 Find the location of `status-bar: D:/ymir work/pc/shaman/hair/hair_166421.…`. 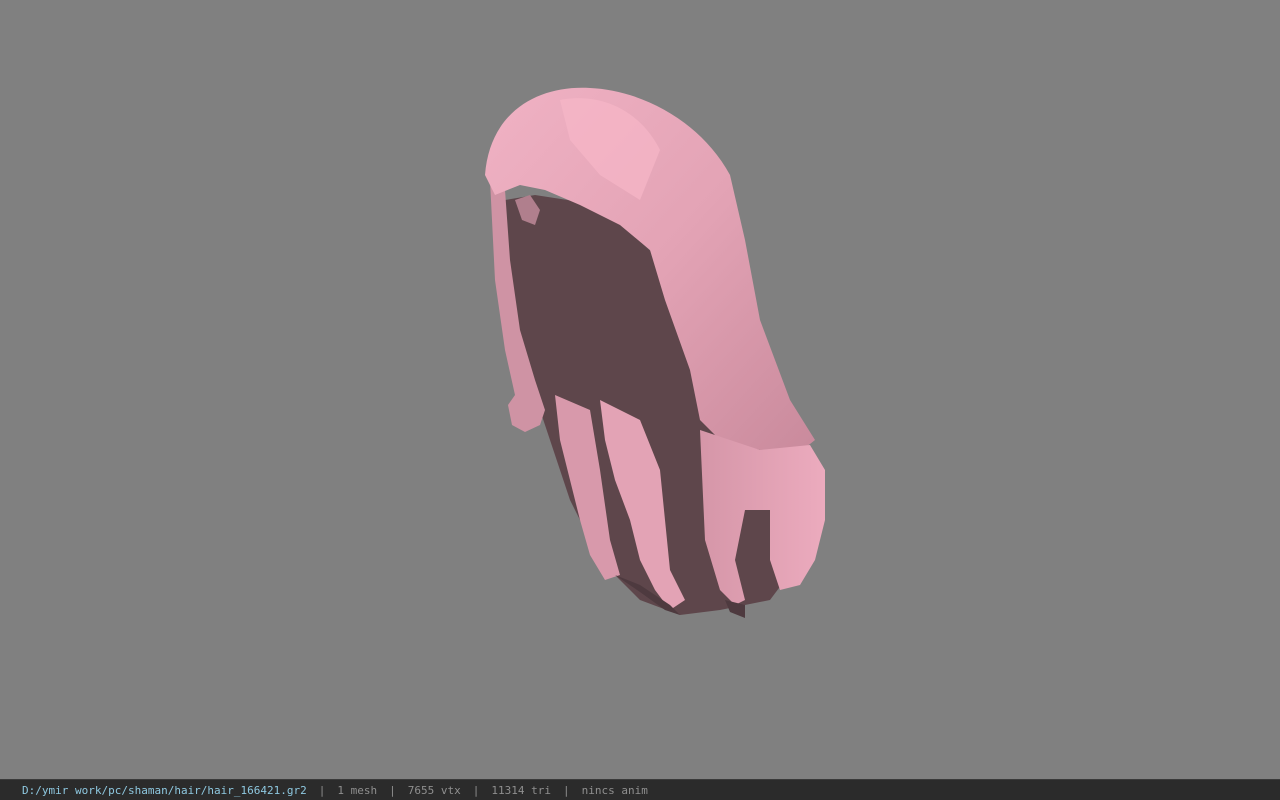

status-bar: D:/ymir work/pc/shaman/hair/hair_166421.… is located at coordinates (640, 789).